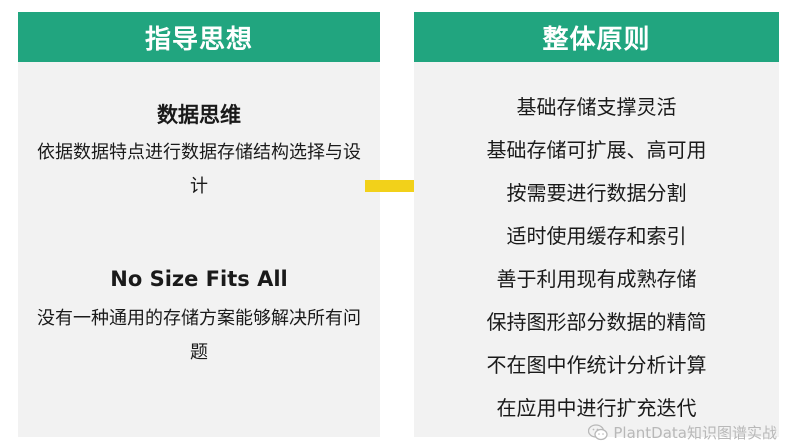 This screenshot has height=447, width=793. What do you see at coordinates (695, 433) in the screenshot?
I see `watermark-text: PlantData知识图谱实战` at bounding box center [695, 433].